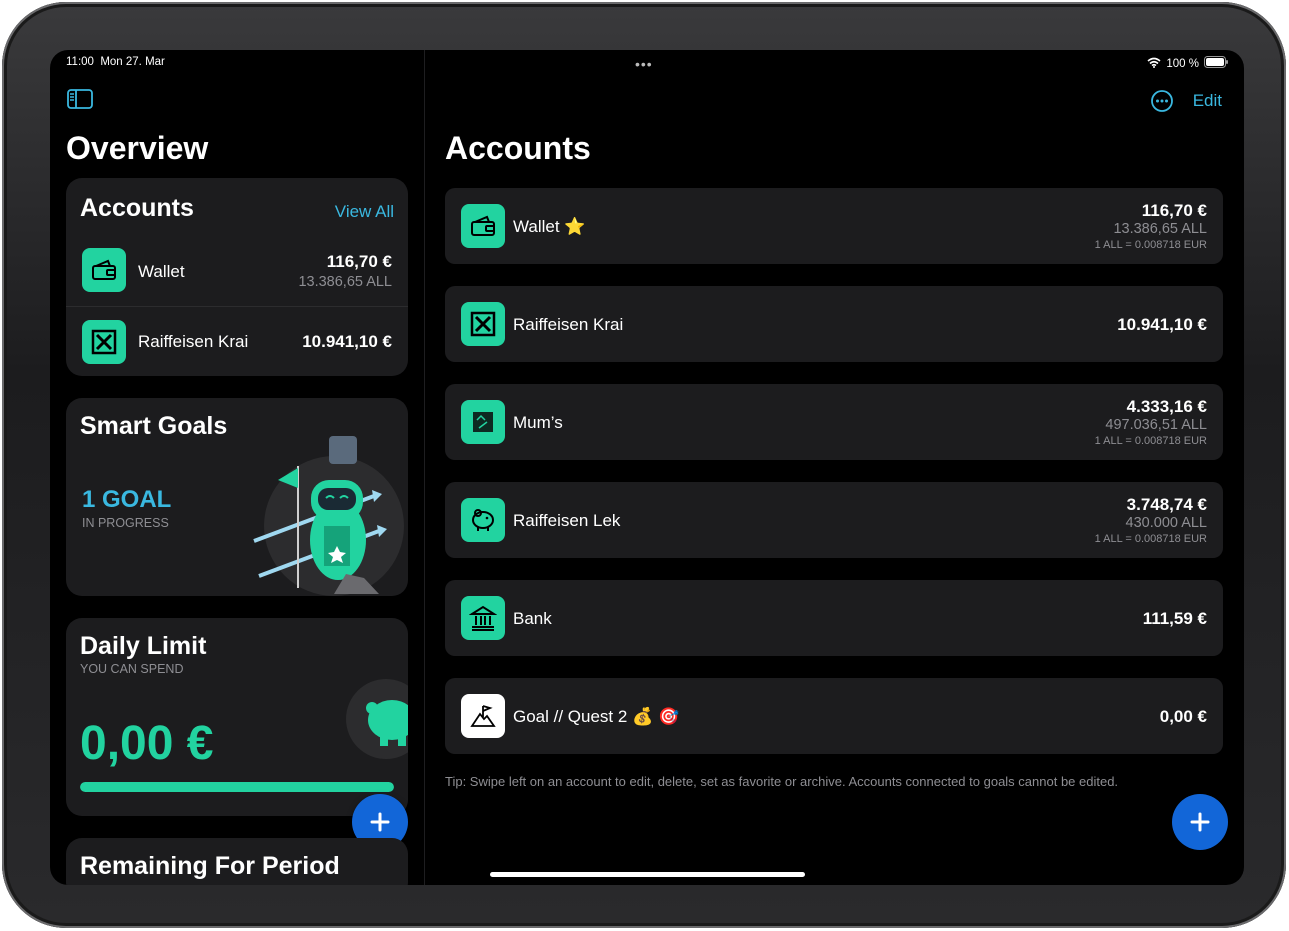 This screenshot has height=931, width=1289. Describe the element at coordinates (1216, 63) in the screenshot. I see `battery-icon` at that location.